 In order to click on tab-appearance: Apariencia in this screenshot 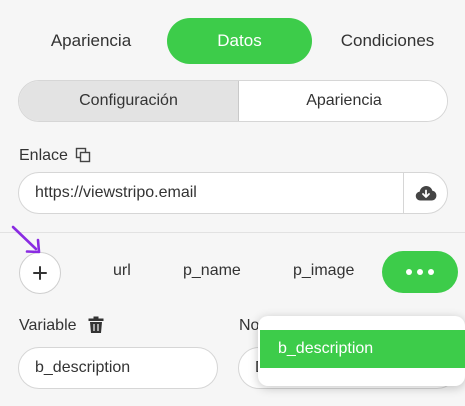, I will do `click(91, 41)`.